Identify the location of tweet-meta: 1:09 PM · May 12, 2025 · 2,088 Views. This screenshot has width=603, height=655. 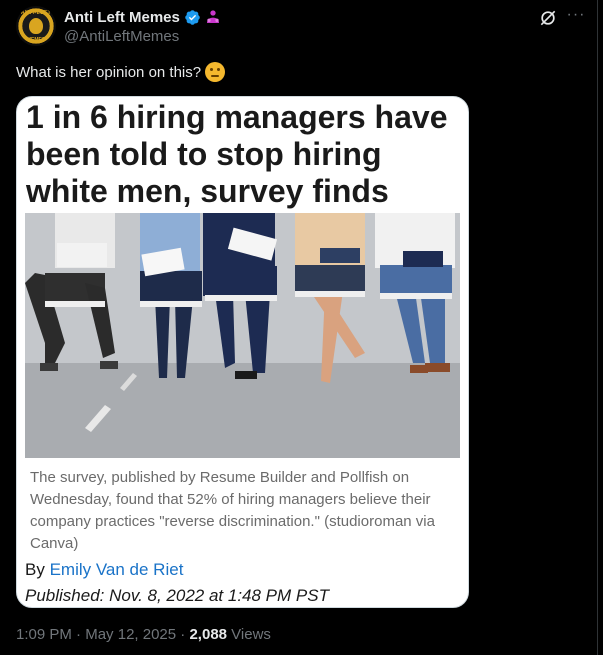
(143, 634).